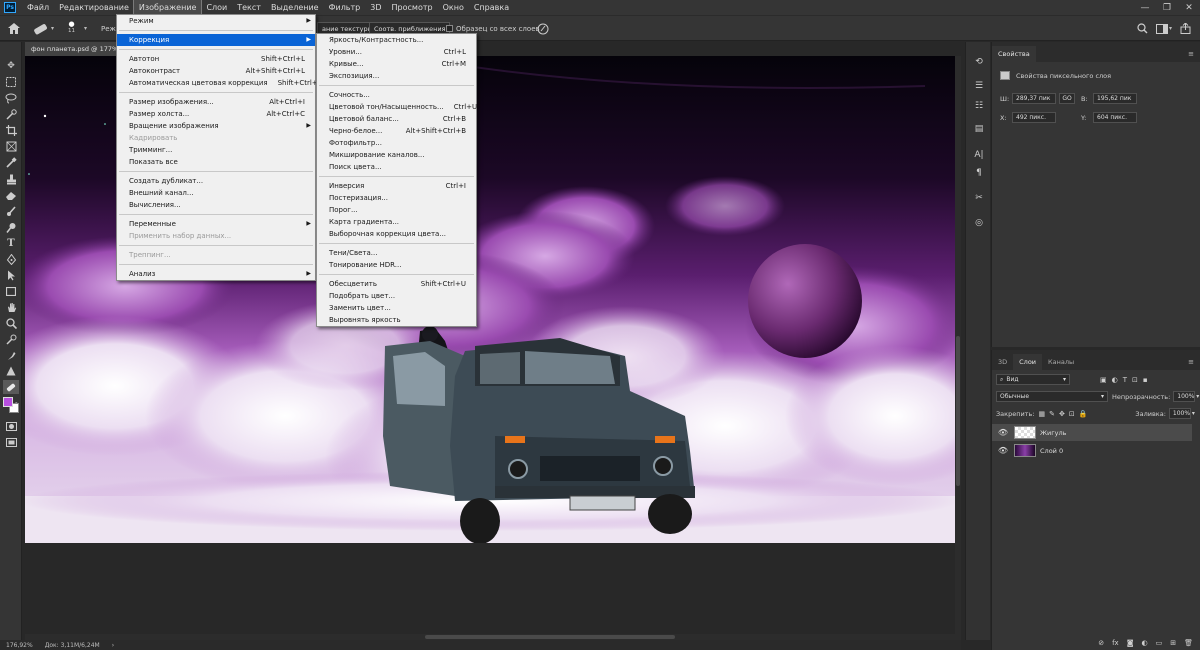  What do you see at coordinates (412, 7) in the screenshot?
I see `menu-view: Просмотр` at bounding box center [412, 7].